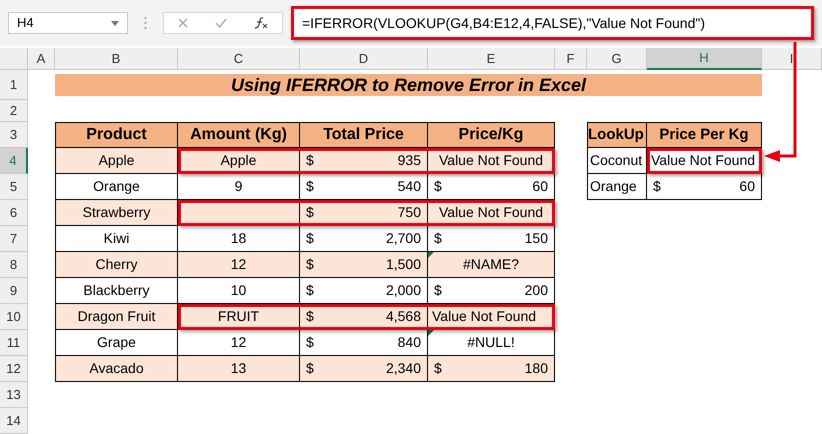 The image size is (822, 434). I want to click on title-banner: Using IFERROR to Remove Error in Excel, so click(408, 85).